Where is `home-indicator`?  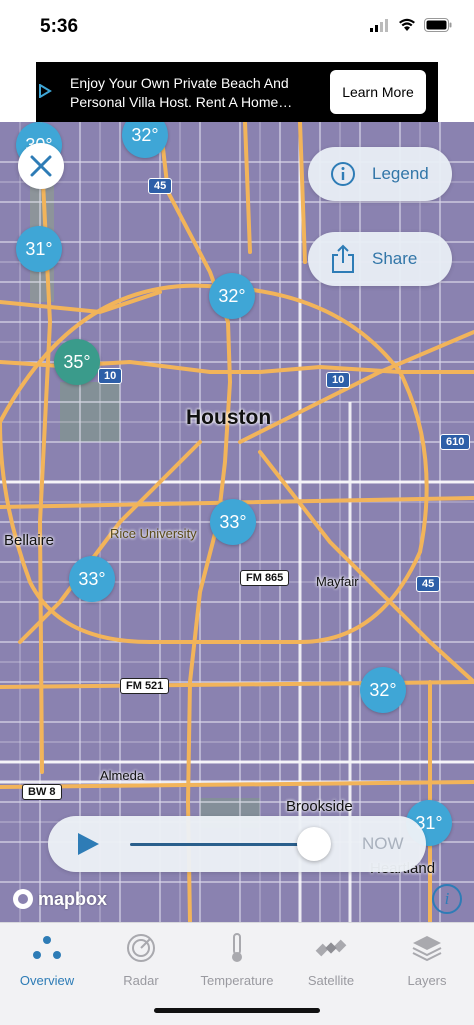 home-indicator is located at coordinates (237, 1010).